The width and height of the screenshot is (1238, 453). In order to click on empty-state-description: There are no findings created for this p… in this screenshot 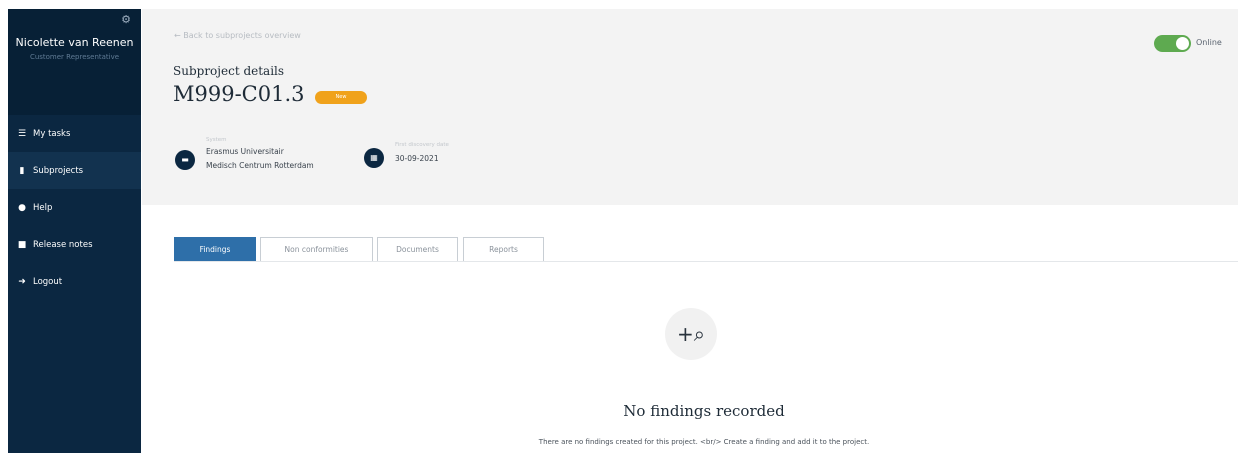, I will do `click(704, 442)`.